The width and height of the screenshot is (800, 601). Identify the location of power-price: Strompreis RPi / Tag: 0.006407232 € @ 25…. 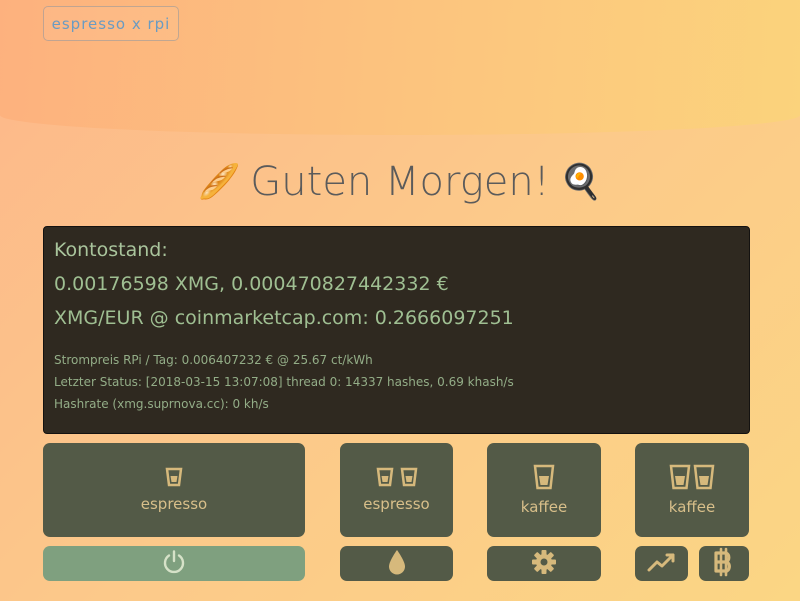
(213, 360).